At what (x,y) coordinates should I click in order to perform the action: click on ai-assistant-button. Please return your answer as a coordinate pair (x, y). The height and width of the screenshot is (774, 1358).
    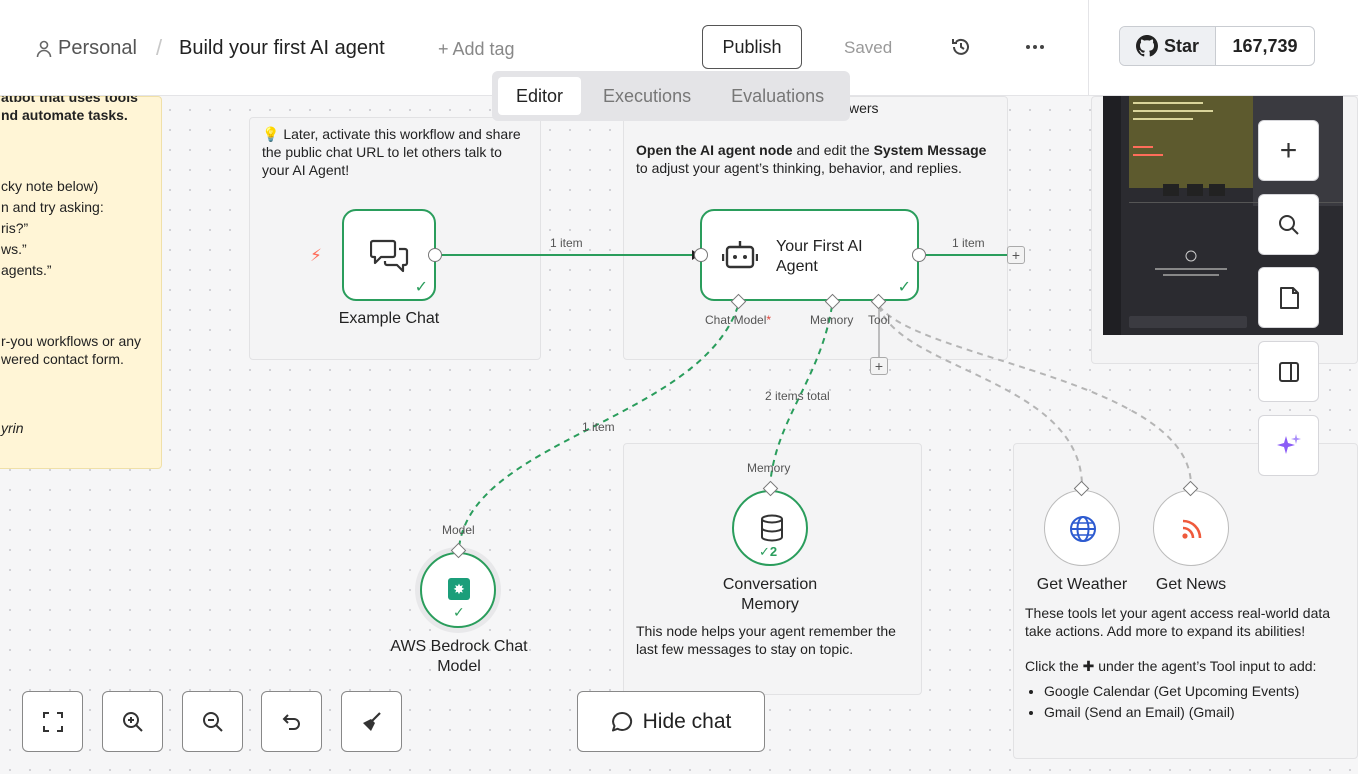
    Looking at the image, I should click on (1288, 445).